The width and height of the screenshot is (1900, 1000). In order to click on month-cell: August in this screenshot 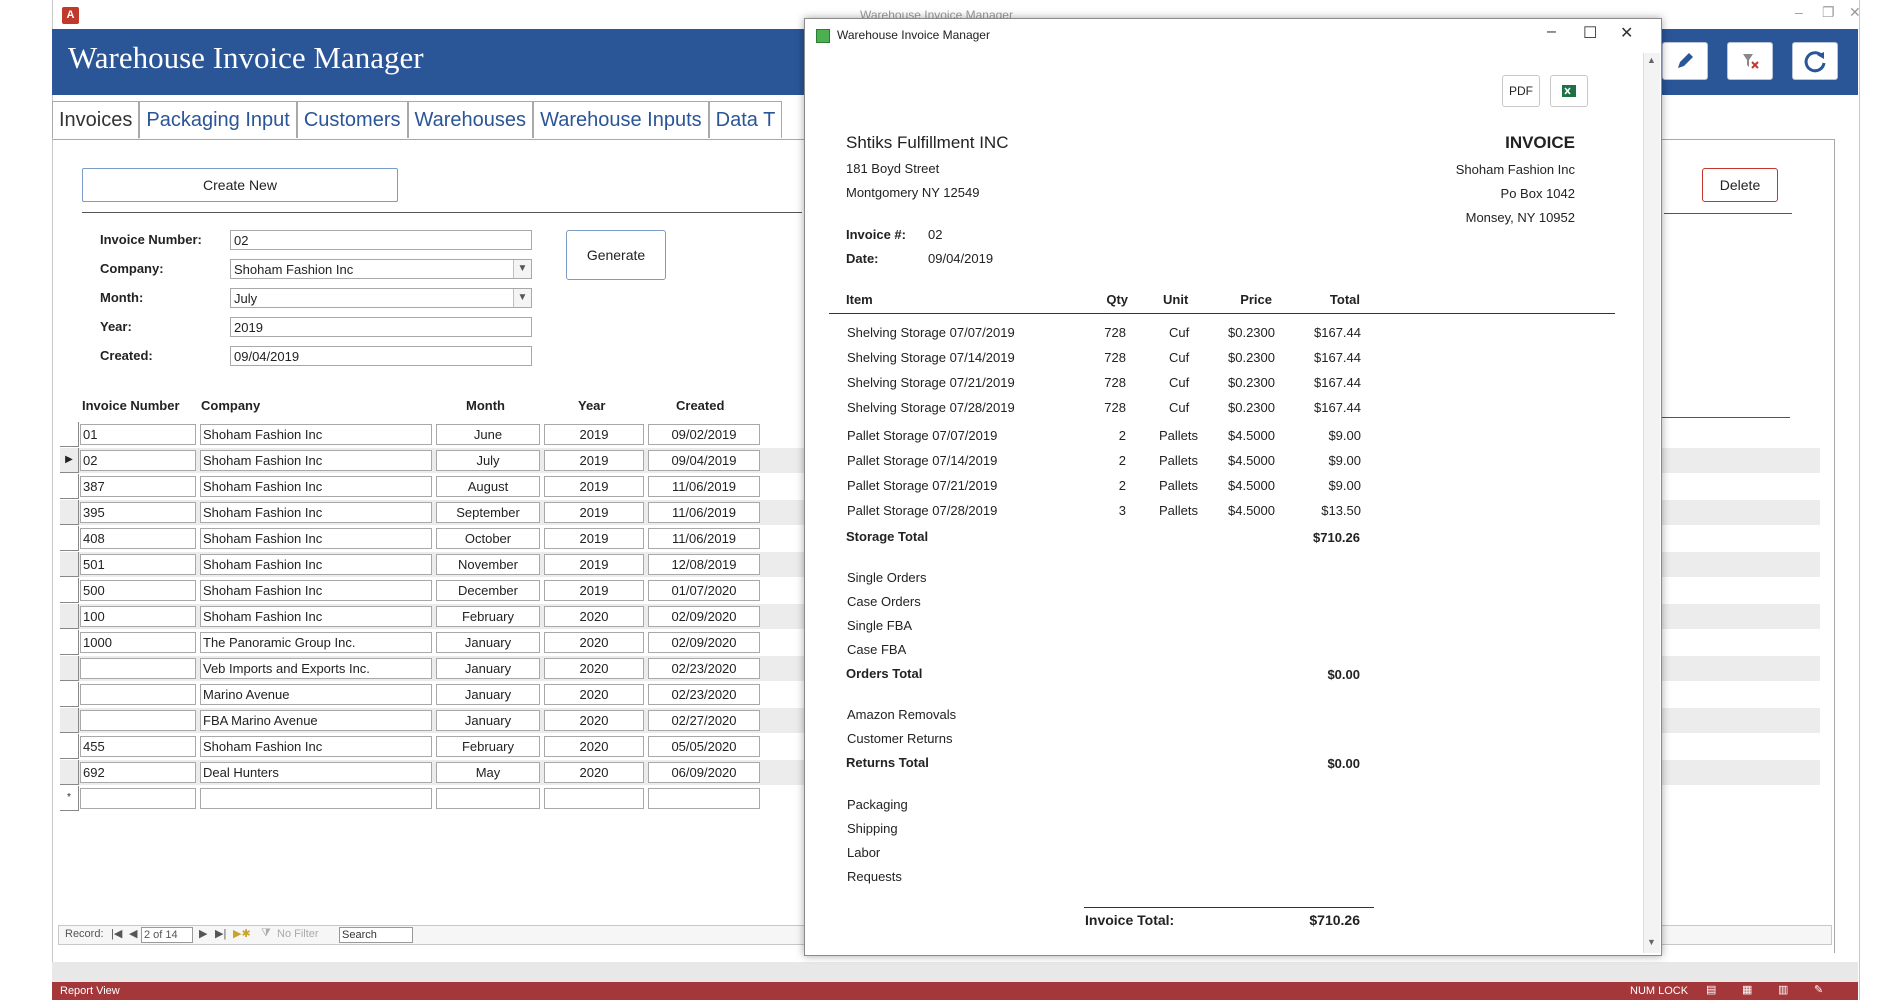, I will do `click(488, 486)`.